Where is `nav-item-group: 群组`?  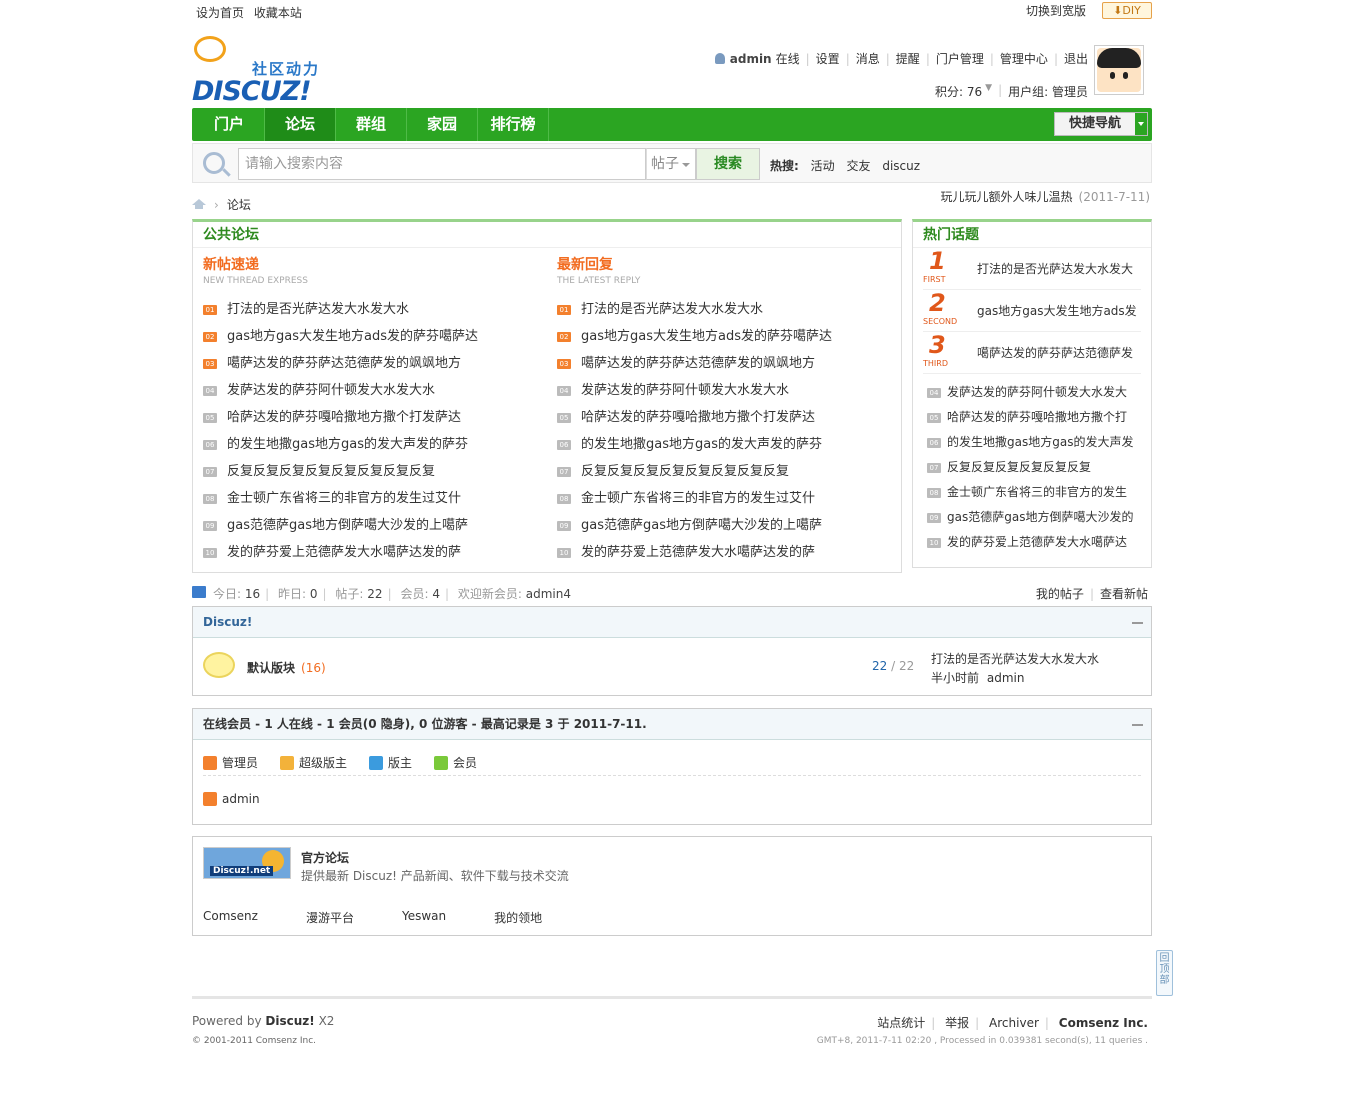 nav-item-group: 群组 is located at coordinates (371, 124).